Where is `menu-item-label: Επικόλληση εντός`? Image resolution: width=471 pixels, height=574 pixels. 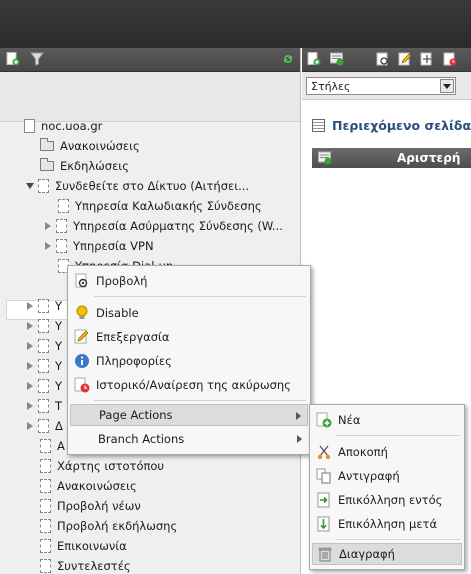
menu-item-label: Επικόλληση εντός is located at coordinates (390, 500).